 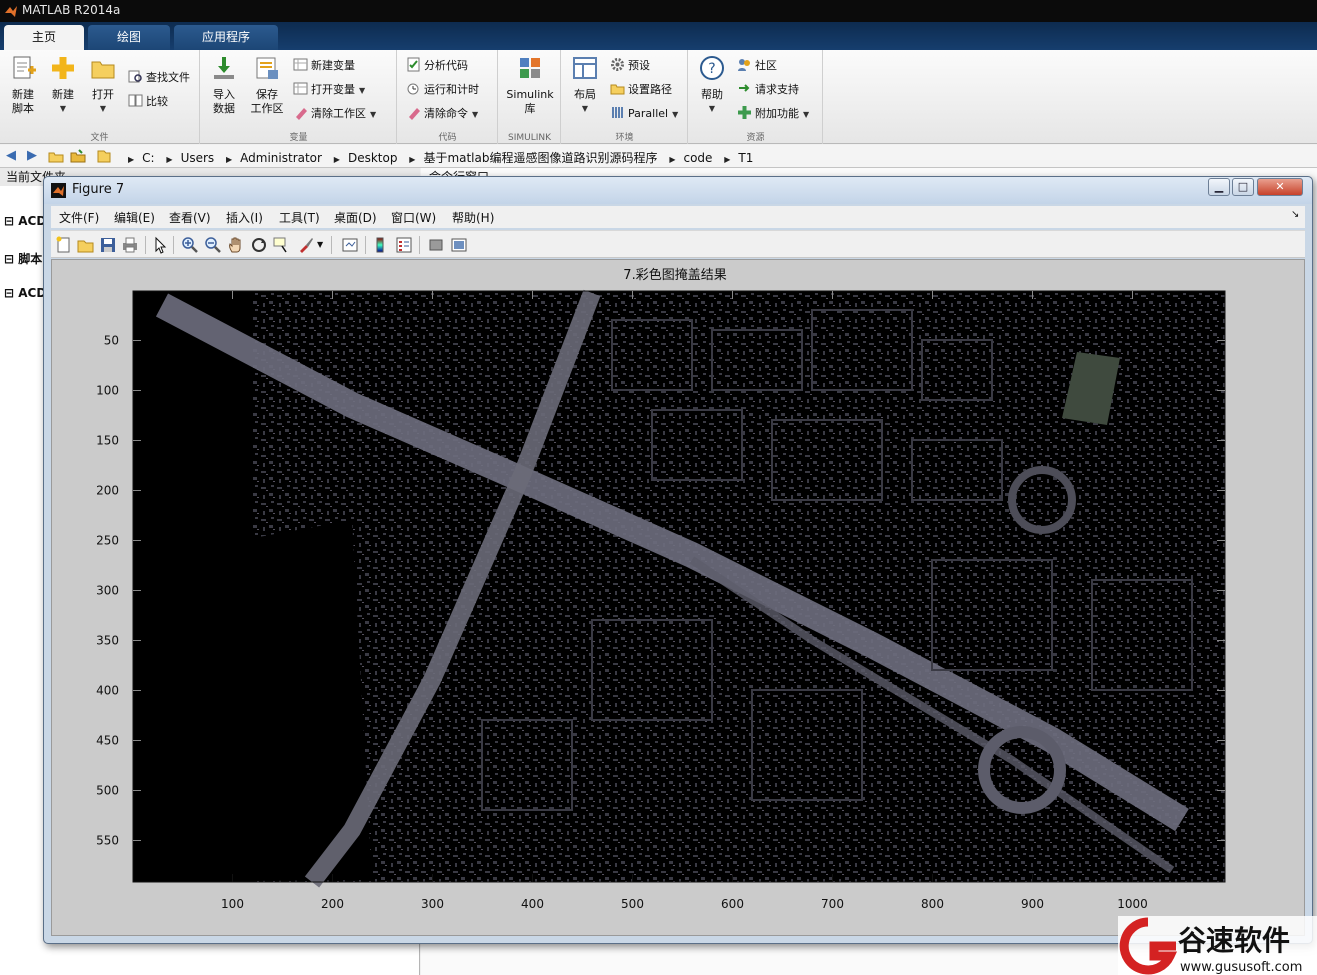 I want to click on community-button: 社区, so click(x=757, y=66).